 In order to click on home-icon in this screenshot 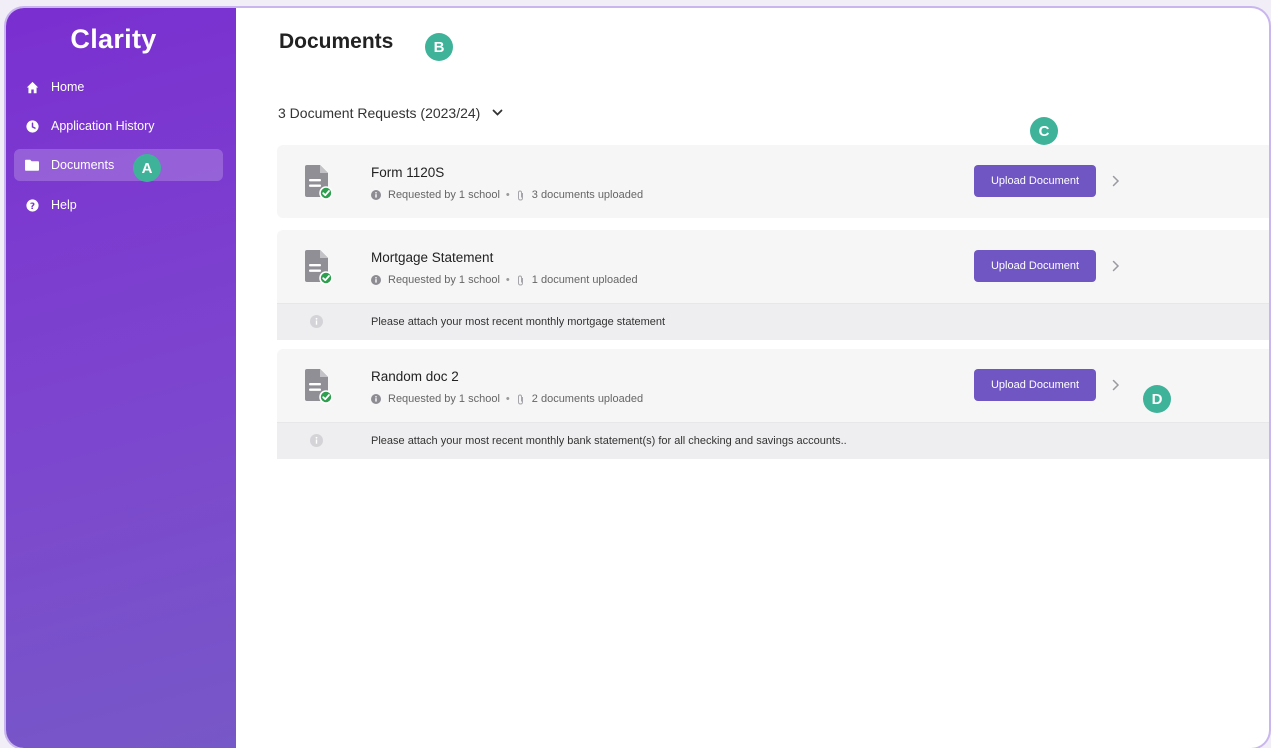, I will do `click(32, 87)`.